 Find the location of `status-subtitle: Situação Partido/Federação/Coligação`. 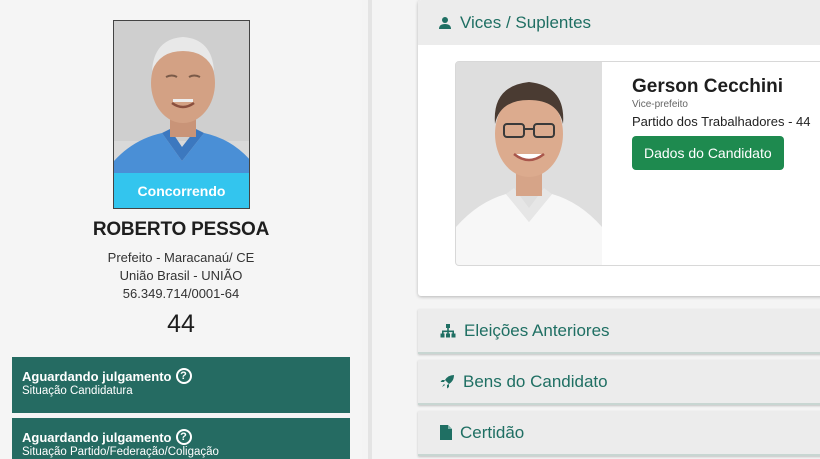

status-subtitle: Situação Partido/Federação/Coligação is located at coordinates (120, 452).